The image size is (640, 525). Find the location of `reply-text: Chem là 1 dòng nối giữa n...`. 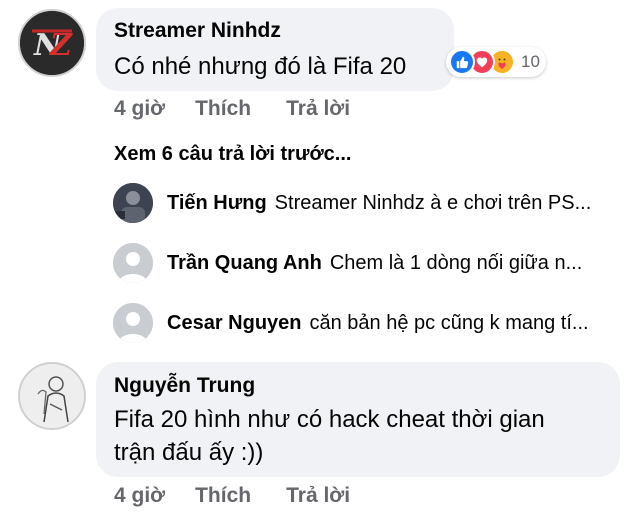

reply-text: Chem là 1 dòng nối giữa n... is located at coordinates (456, 262).